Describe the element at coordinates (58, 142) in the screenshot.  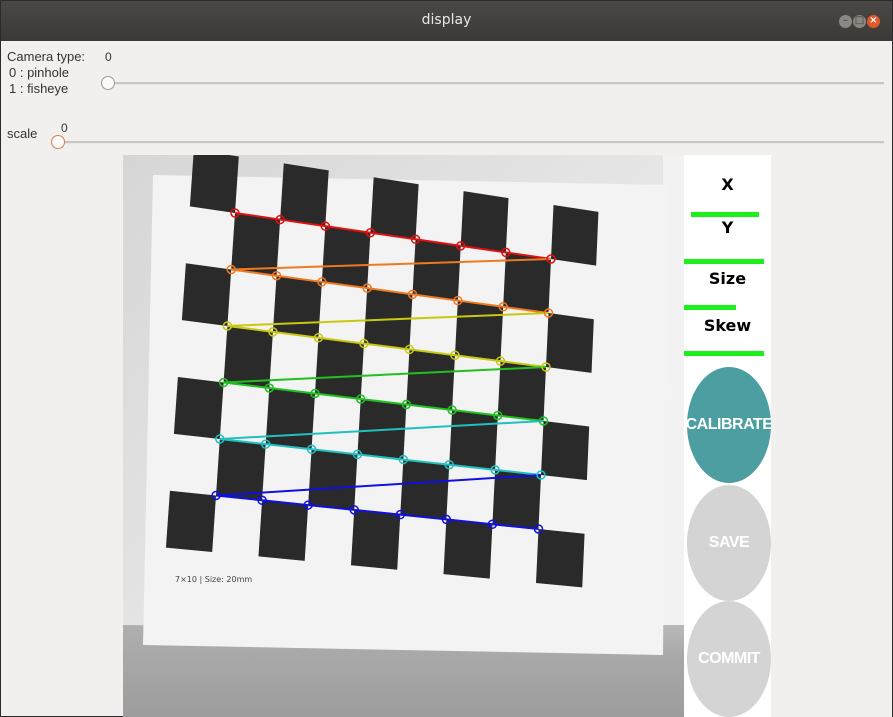
I see `scale-slider-thumb` at that location.